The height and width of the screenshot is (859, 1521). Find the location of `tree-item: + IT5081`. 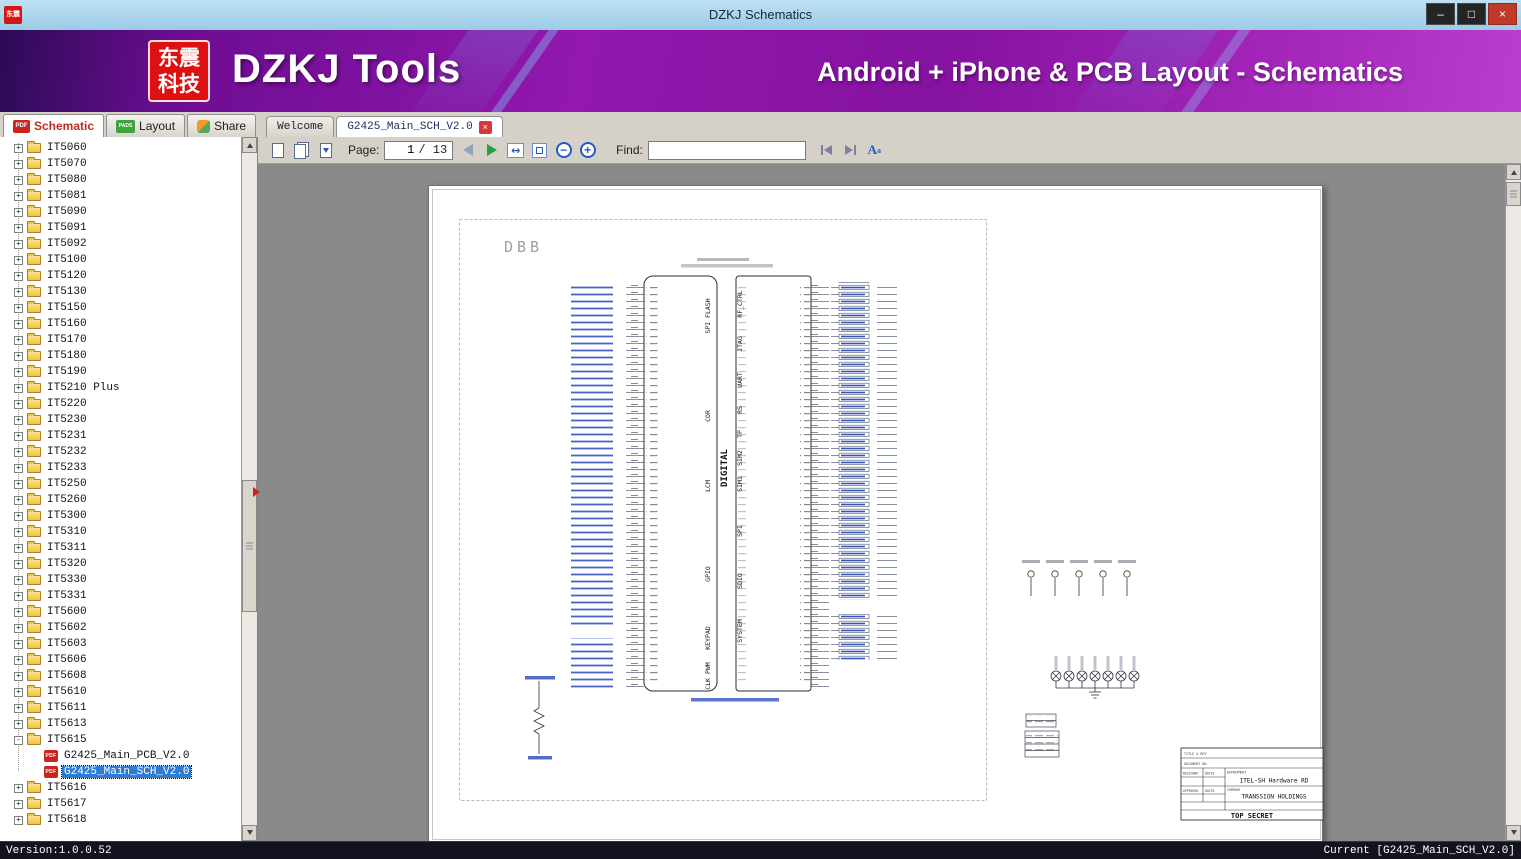

tree-item: + IT5081 is located at coordinates (120, 196).